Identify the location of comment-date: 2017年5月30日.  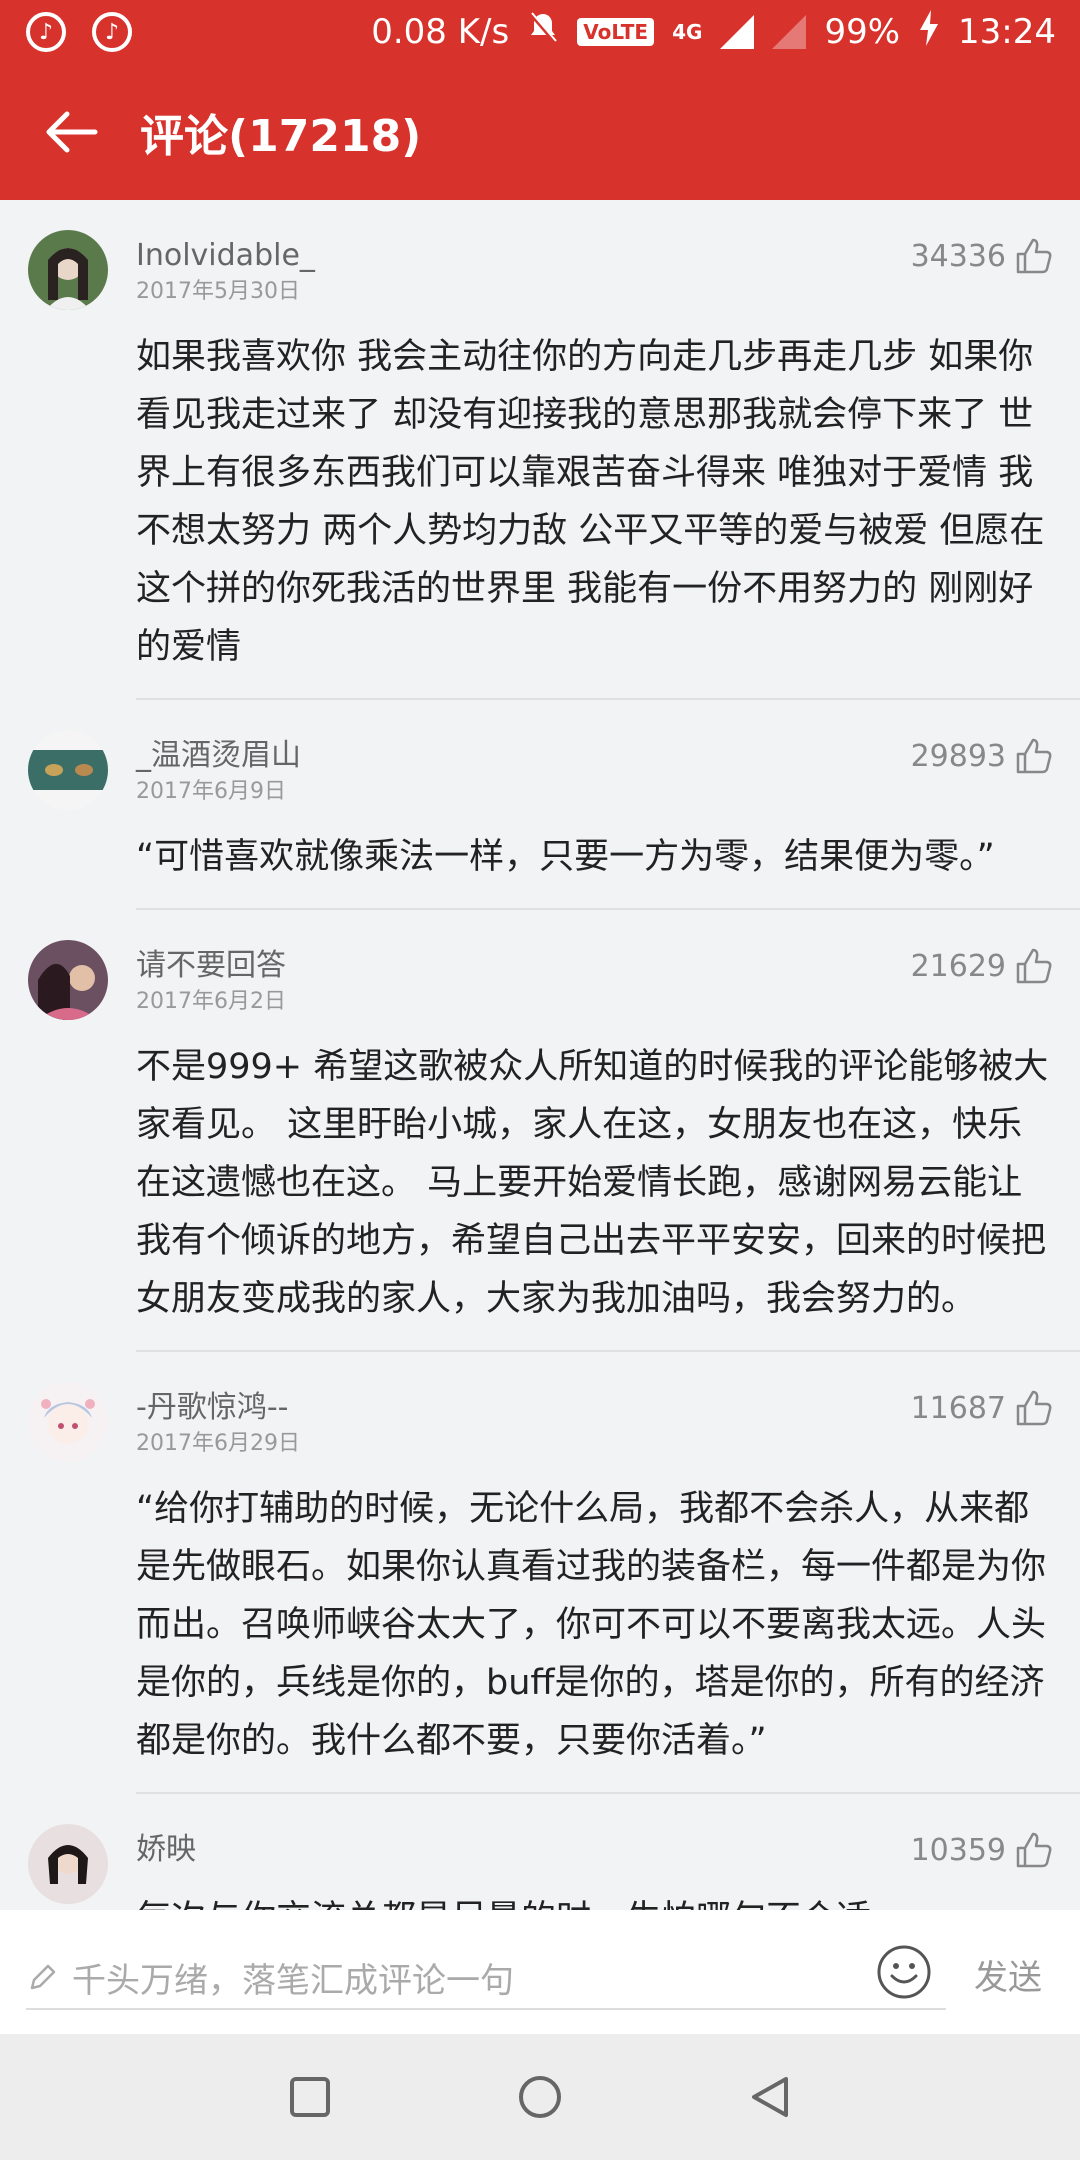
(218, 291).